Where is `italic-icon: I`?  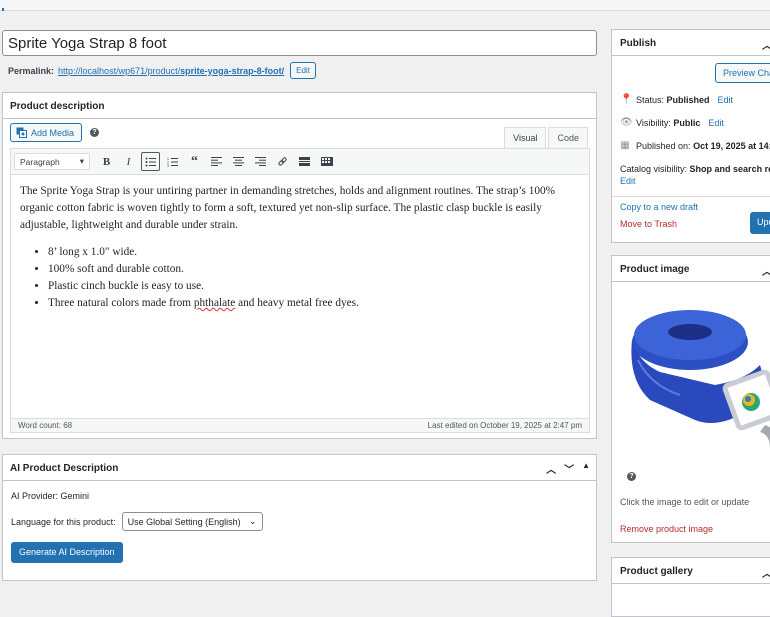 italic-icon: I is located at coordinates (128, 161).